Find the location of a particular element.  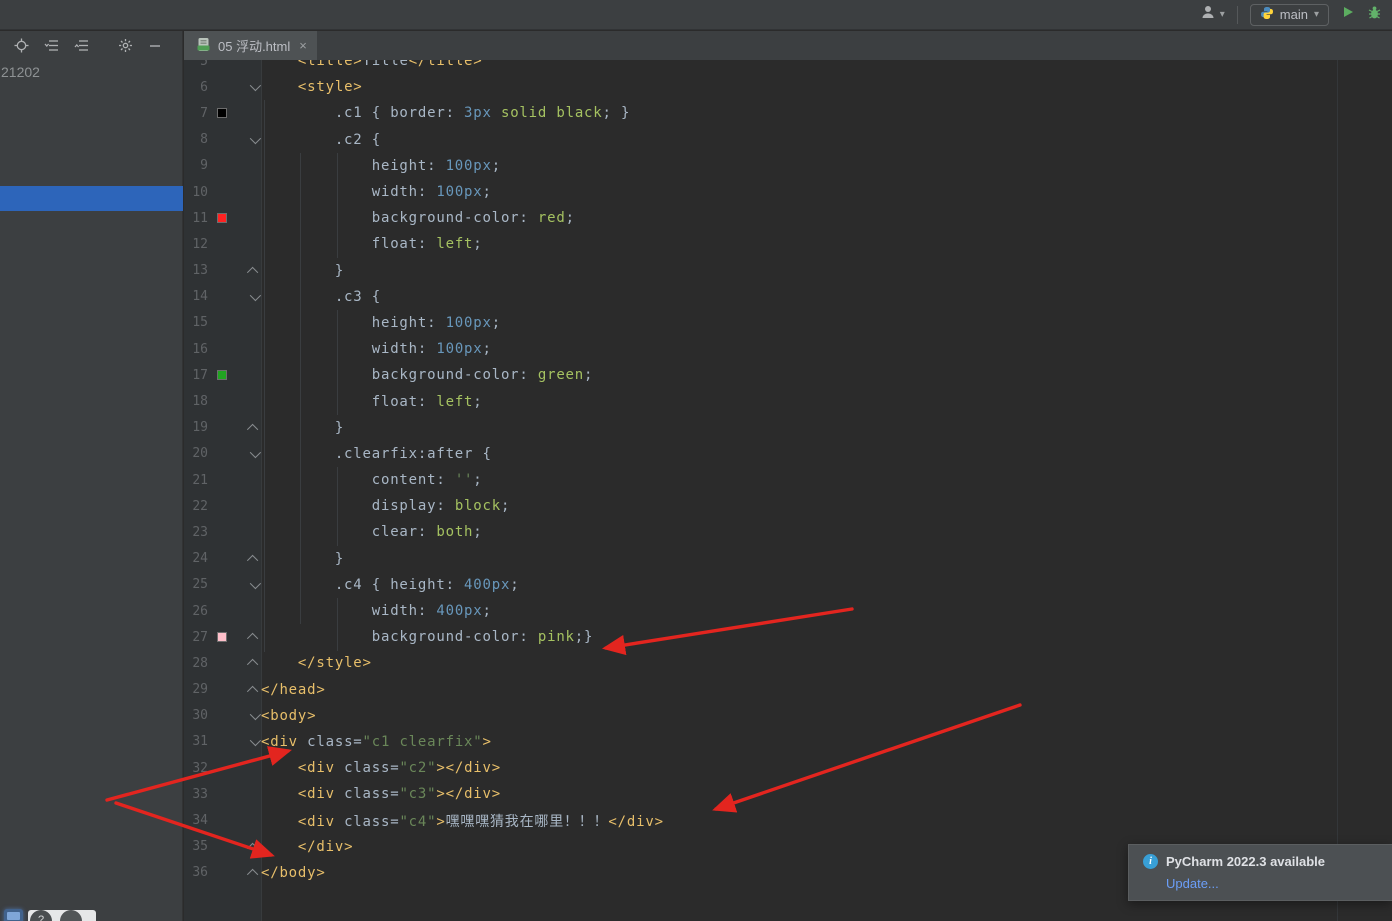

code-text: display: block; is located at coordinates (385, 506).